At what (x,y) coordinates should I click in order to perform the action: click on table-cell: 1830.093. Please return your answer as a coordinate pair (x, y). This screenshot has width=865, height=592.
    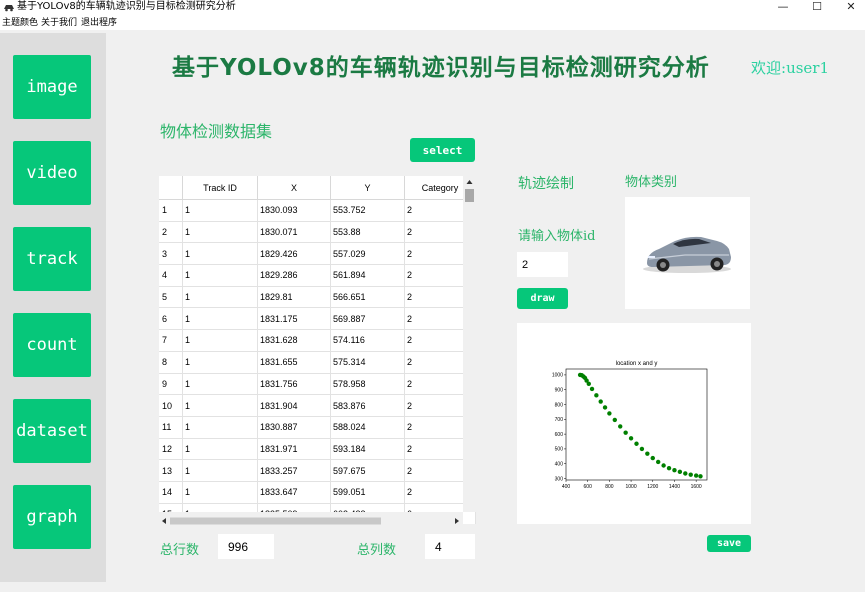
    Looking at the image, I should click on (294, 210).